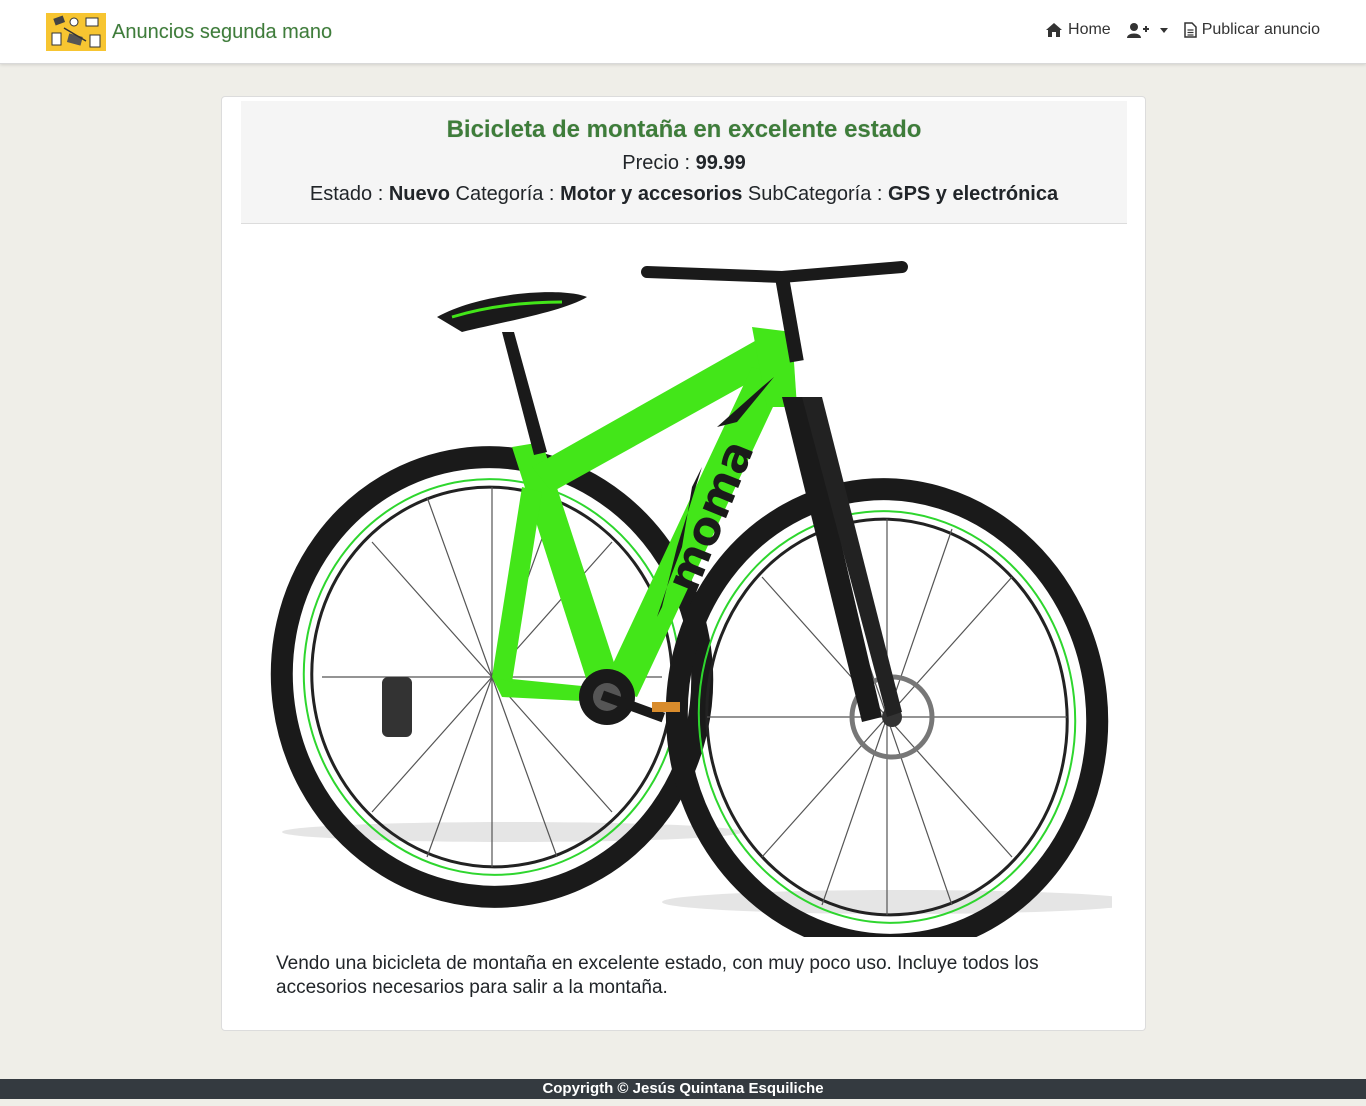 The height and width of the screenshot is (1106, 1366). I want to click on publish-ad-link: Publicar anuncio, so click(1251, 30).